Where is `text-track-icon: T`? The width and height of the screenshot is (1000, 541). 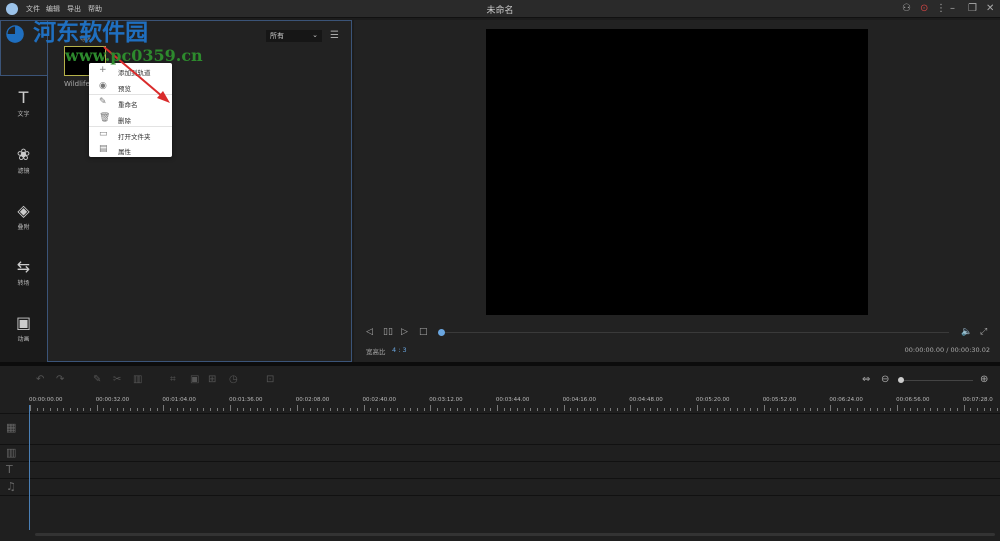 text-track-icon: T is located at coordinates (9, 469).